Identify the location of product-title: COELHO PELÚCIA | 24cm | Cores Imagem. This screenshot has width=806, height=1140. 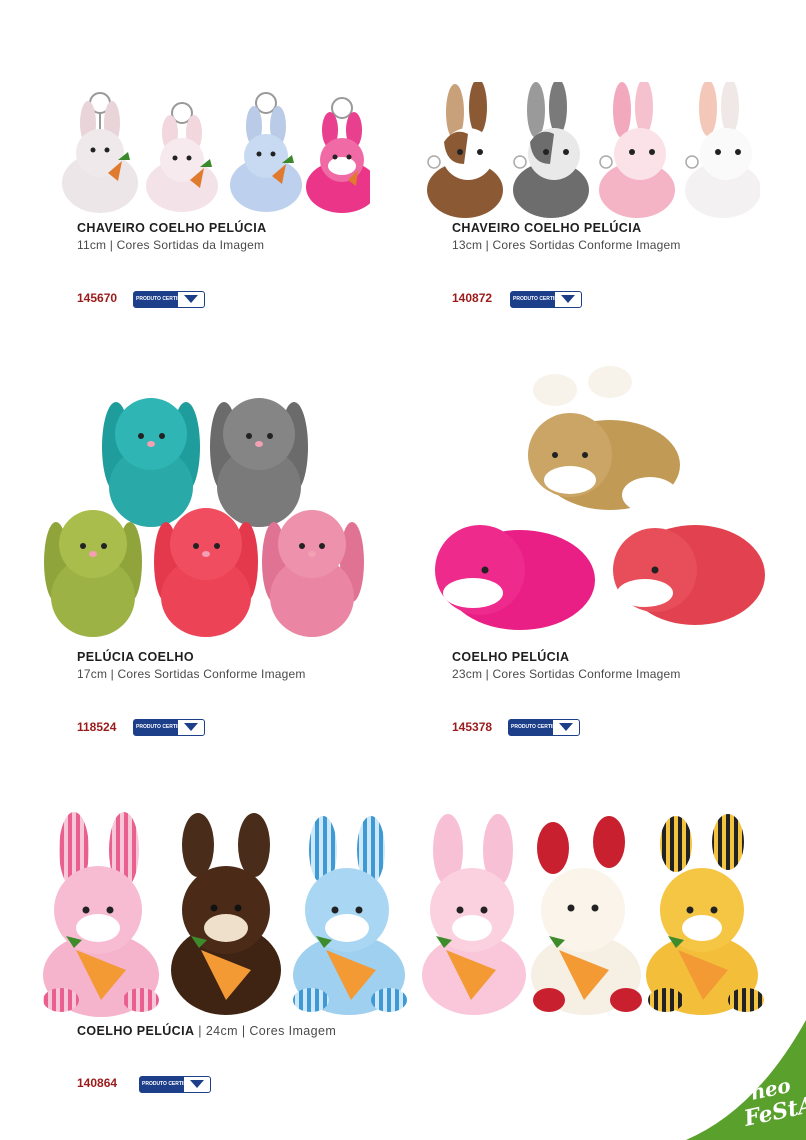
(206, 1031).